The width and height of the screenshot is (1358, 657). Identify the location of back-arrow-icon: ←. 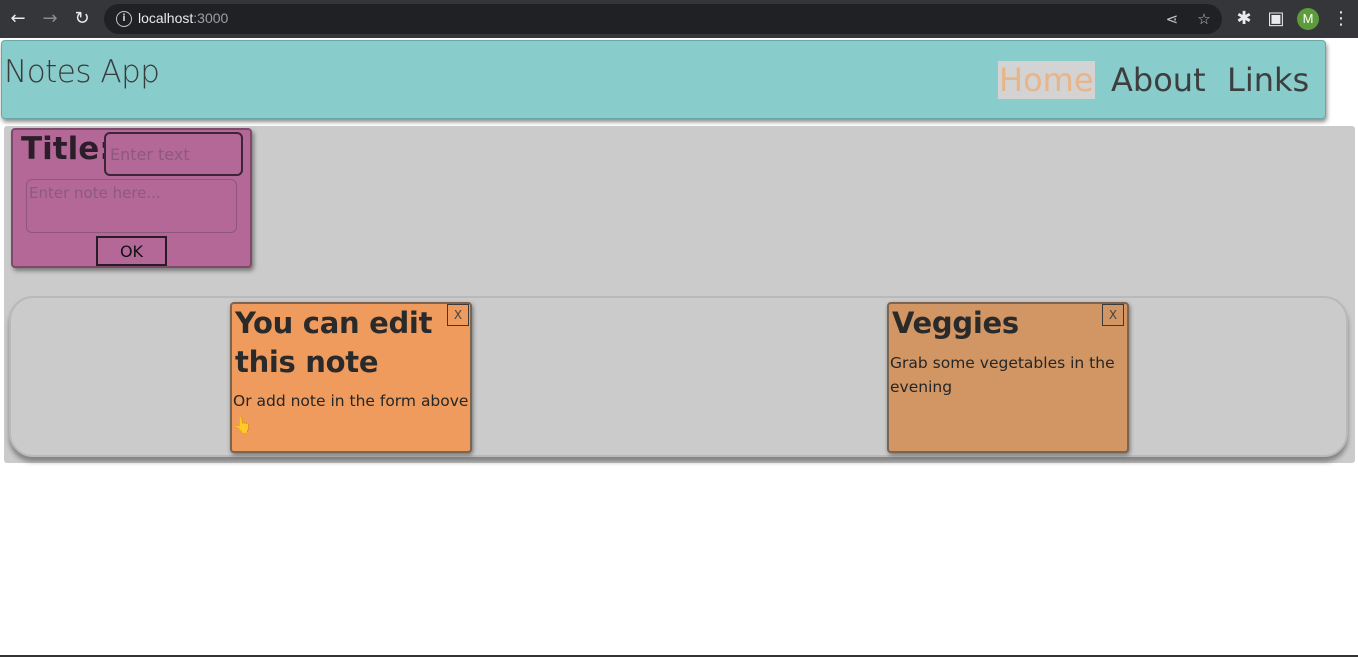
(18, 19).